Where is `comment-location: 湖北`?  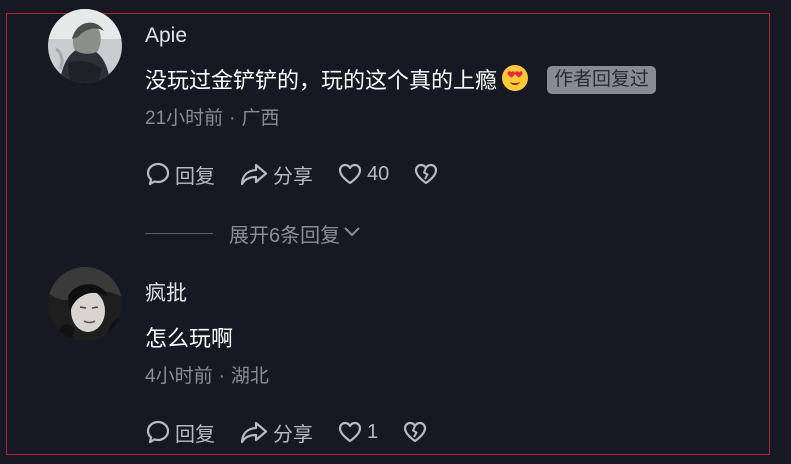
comment-location: 湖北 is located at coordinates (249, 376).